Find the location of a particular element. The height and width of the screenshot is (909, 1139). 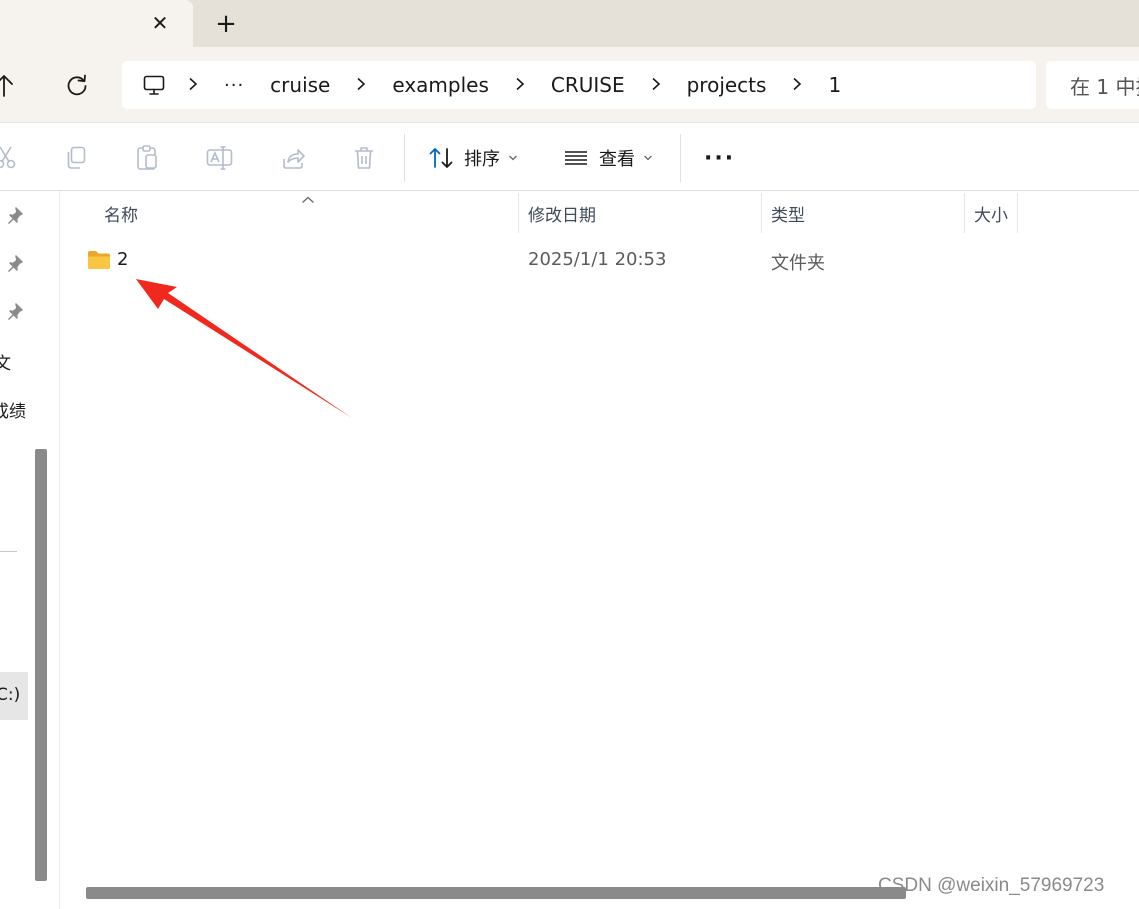

column-header-size: 大小 is located at coordinates (991, 213).